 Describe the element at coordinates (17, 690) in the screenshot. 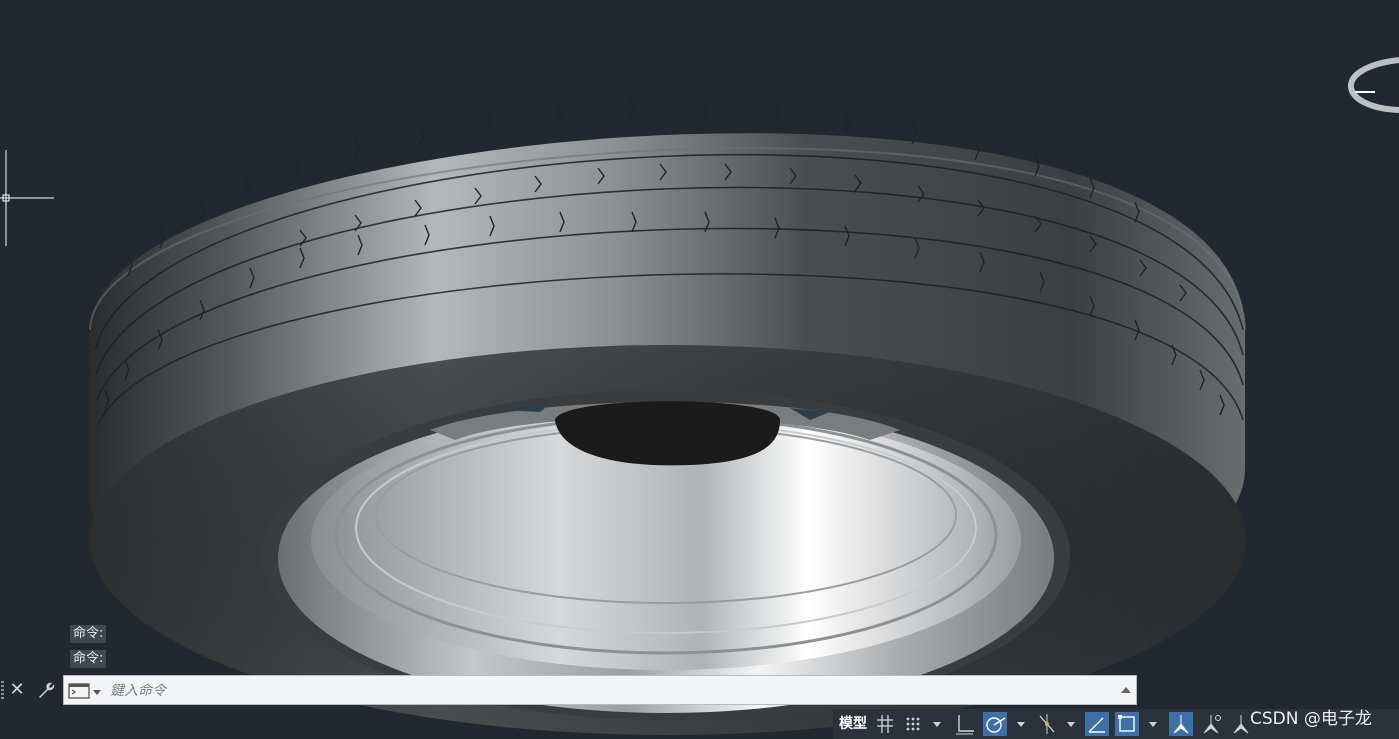

I see `close-icon: ✕` at that location.